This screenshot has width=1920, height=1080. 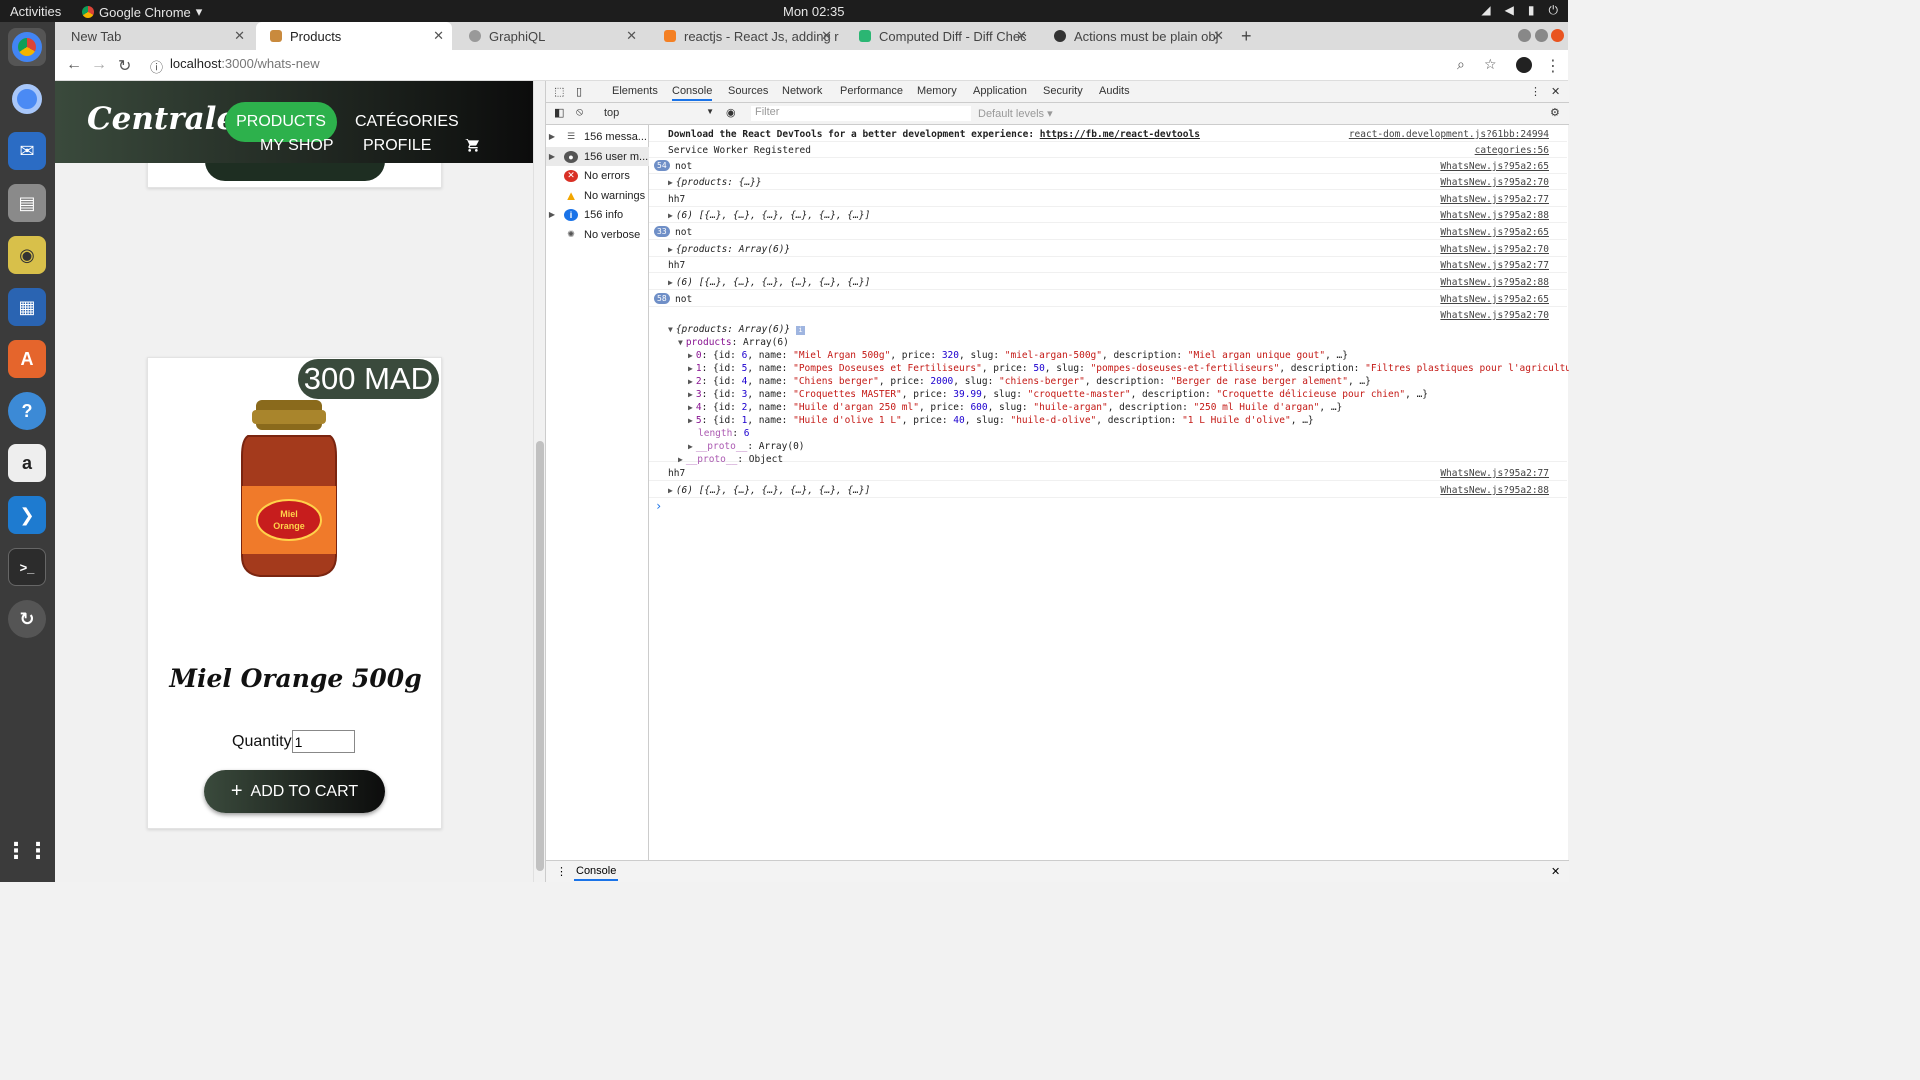 What do you see at coordinates (294, 791) in the screenshot?
I see `add-to-cart-button: + ADD TO CART` at bounding box center [294, 791].